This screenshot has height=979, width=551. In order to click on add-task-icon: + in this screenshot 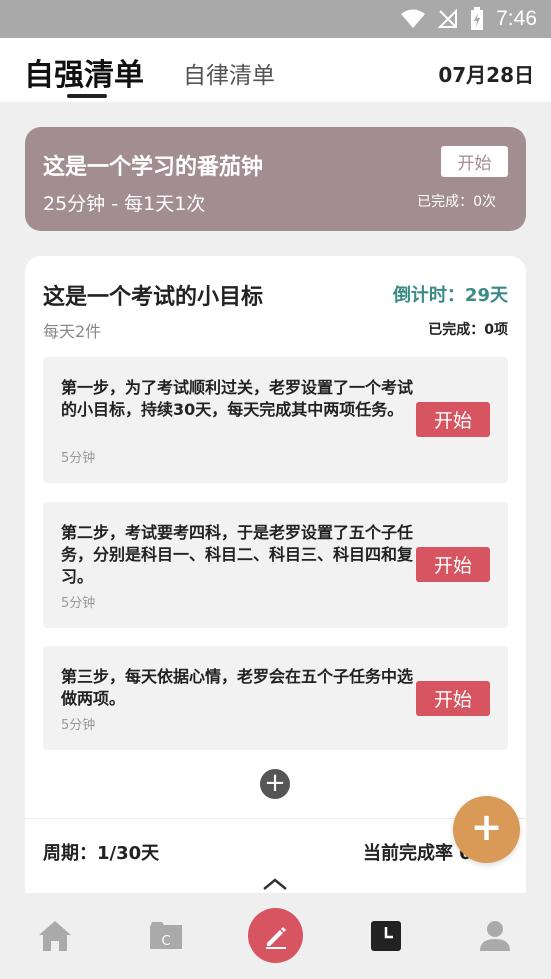, I will do `click(275, 784)`.